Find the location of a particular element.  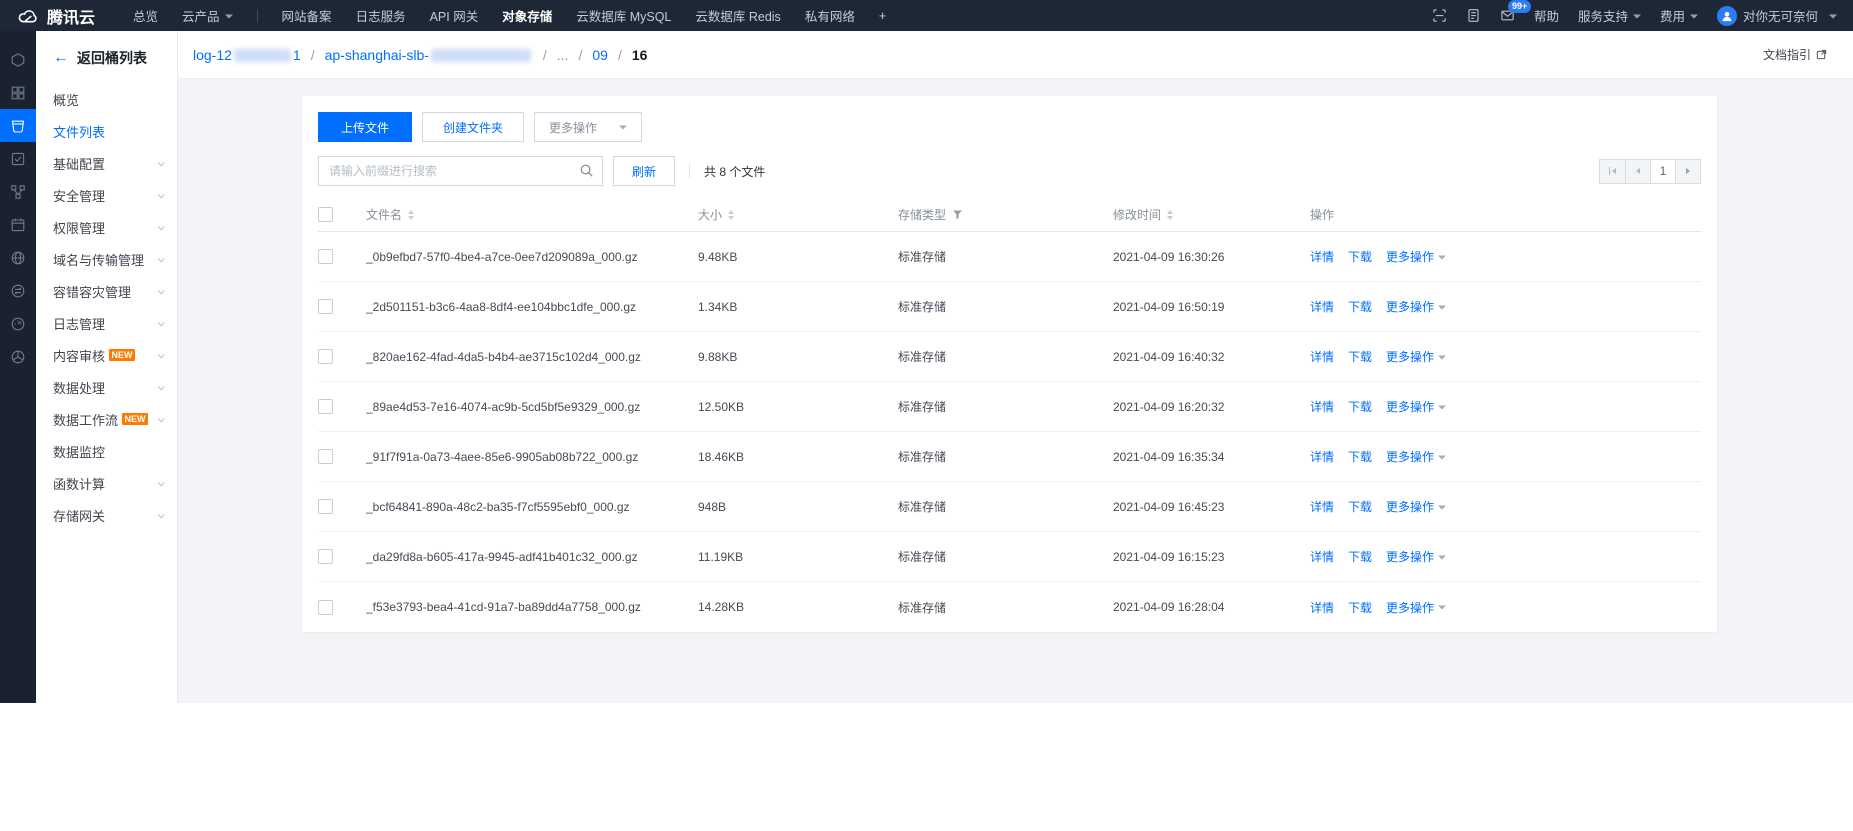

header-file-name: 文件名 is located at coordinates (532, 214).